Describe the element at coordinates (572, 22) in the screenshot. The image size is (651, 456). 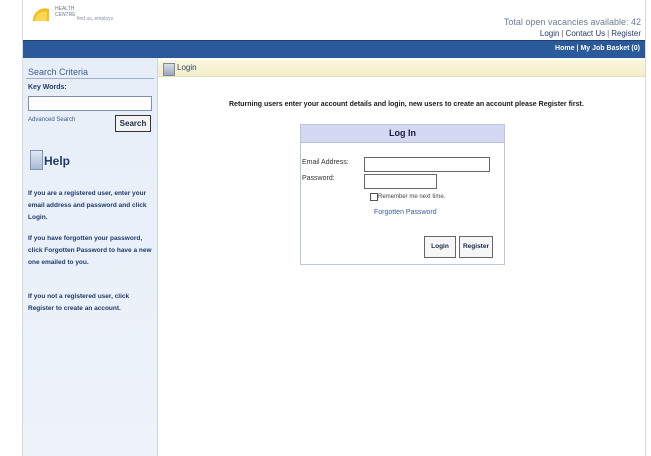
I see `vacancies-count: Total open vacancies available: 42` at that location.